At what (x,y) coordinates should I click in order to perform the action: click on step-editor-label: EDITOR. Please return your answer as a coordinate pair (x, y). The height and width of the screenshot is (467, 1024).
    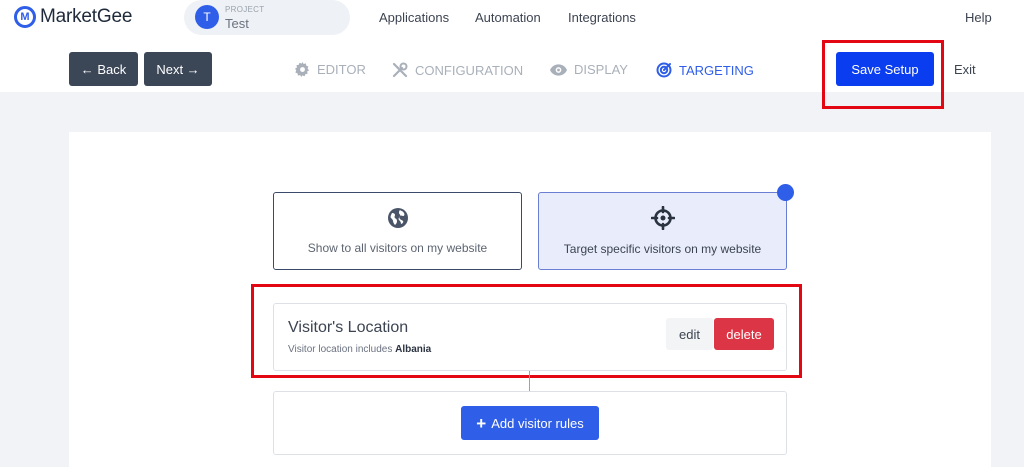
    Looking at the image, I should click on (341, 69).